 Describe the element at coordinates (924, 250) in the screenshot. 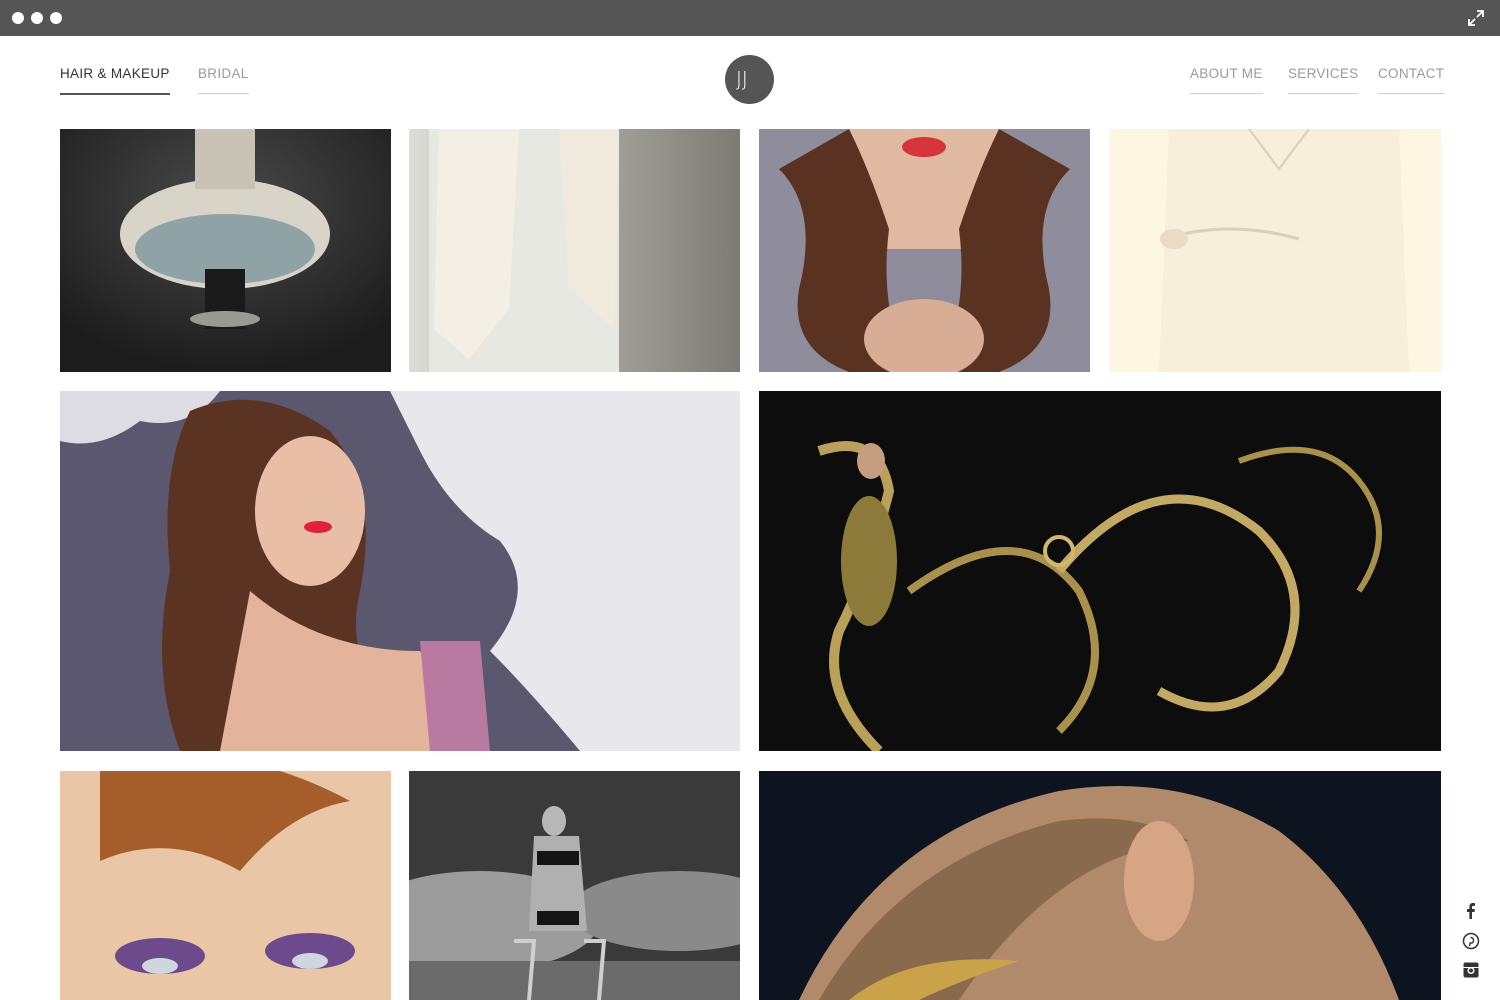

I see `photo-red-lips-curls` at that location.